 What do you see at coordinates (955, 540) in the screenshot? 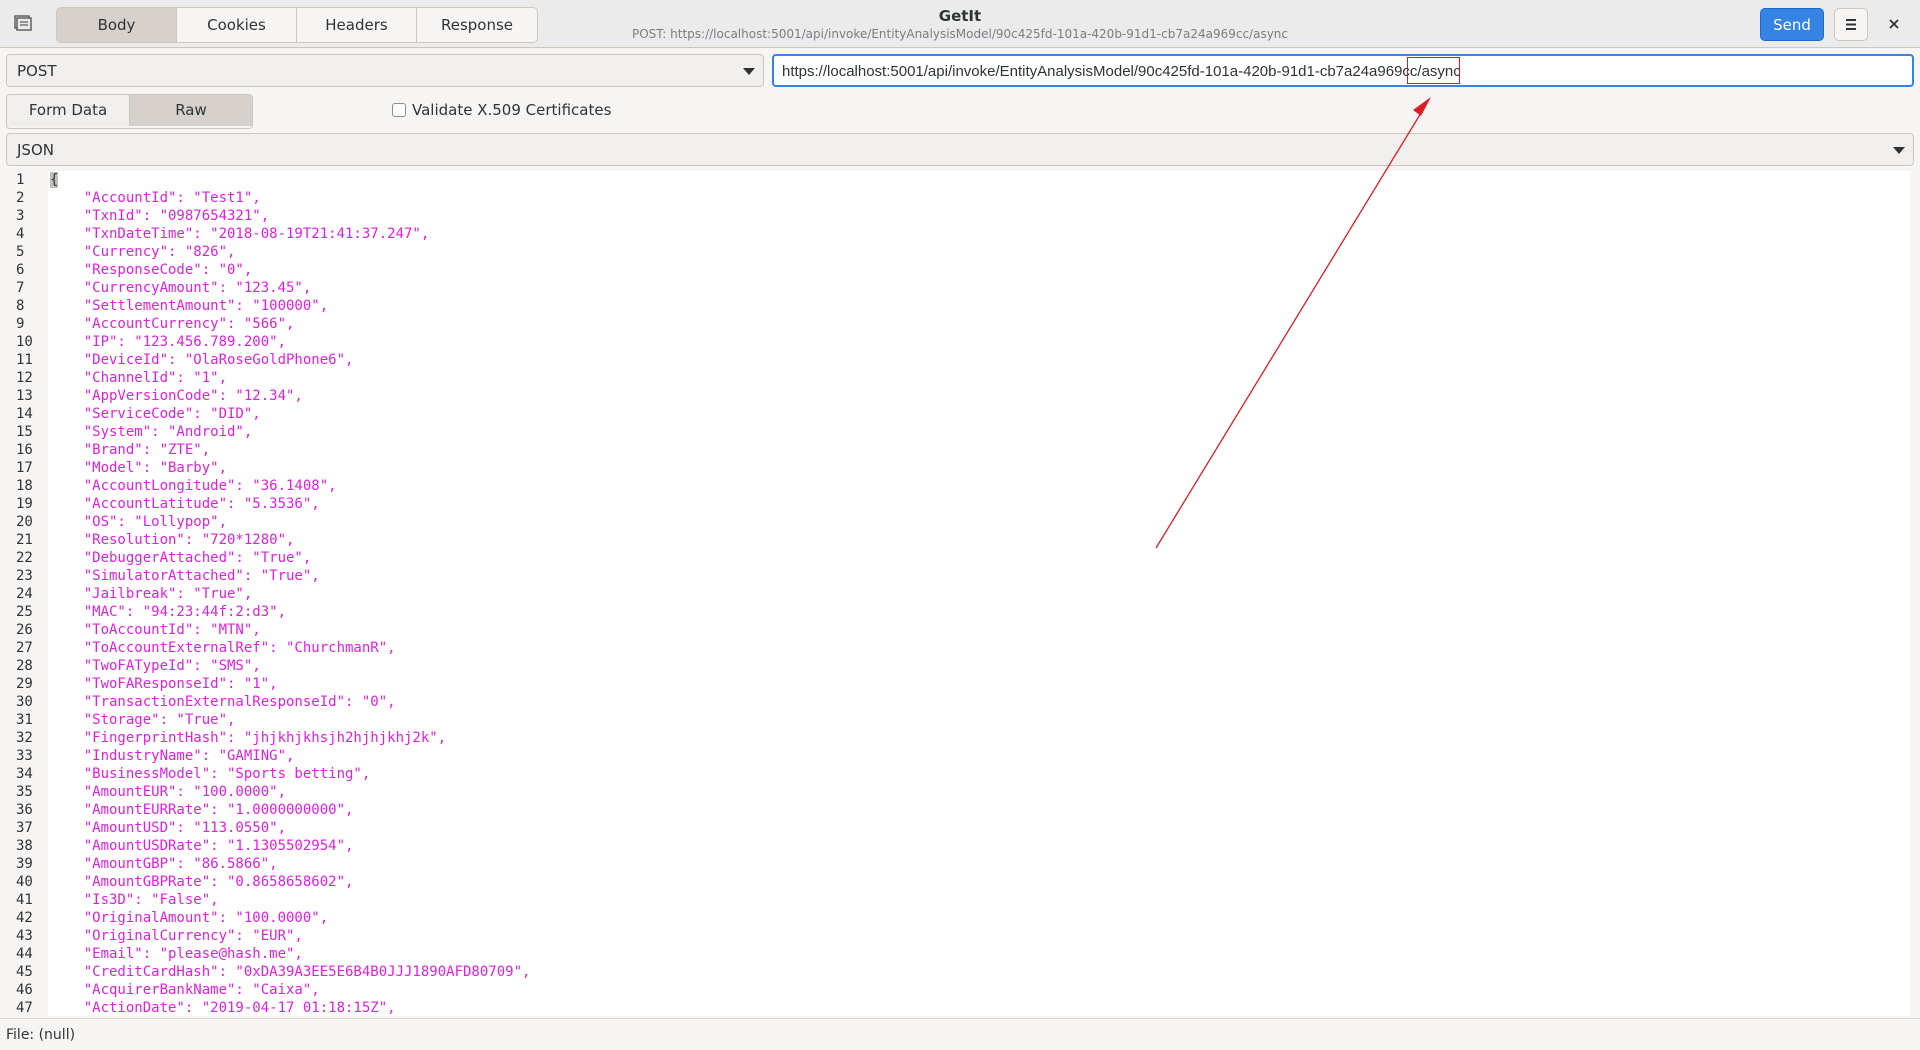
I see `code-line: 21 "Resolution": "720*1280",` at bounding box center [955, 540].